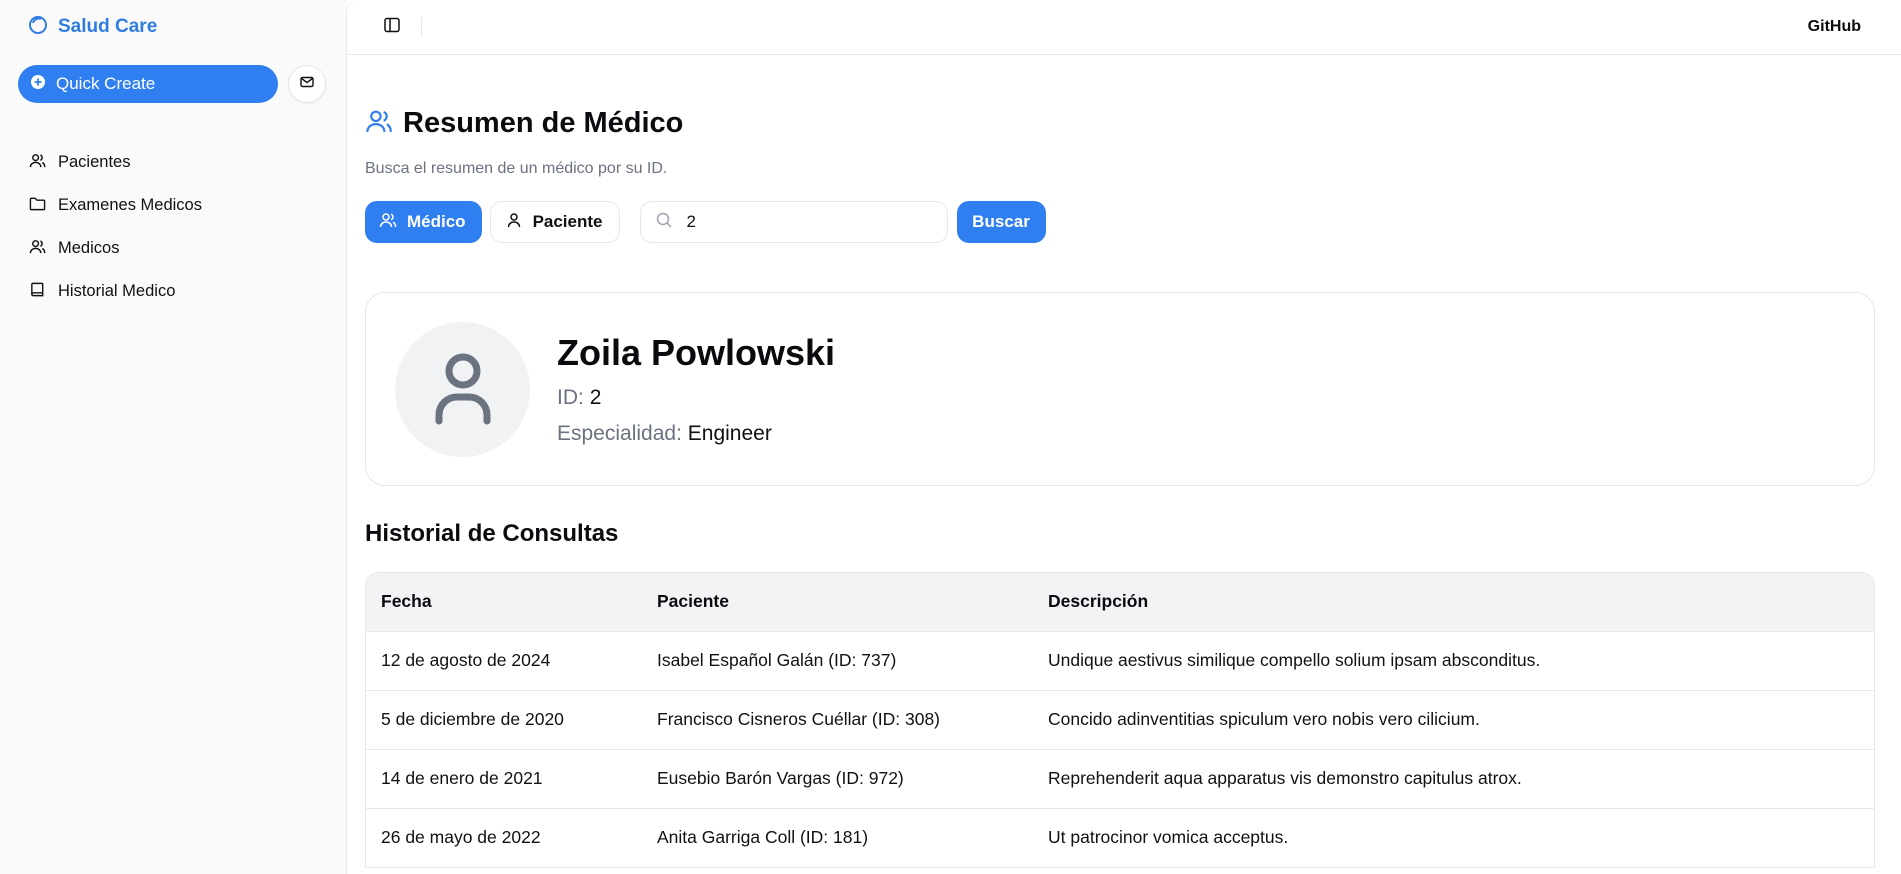 This screenshot has height=874, width=1901. What do you see at coordinates (664, 222) in the screenshot?
I see `search-icon` at bounding box center [664, 222].